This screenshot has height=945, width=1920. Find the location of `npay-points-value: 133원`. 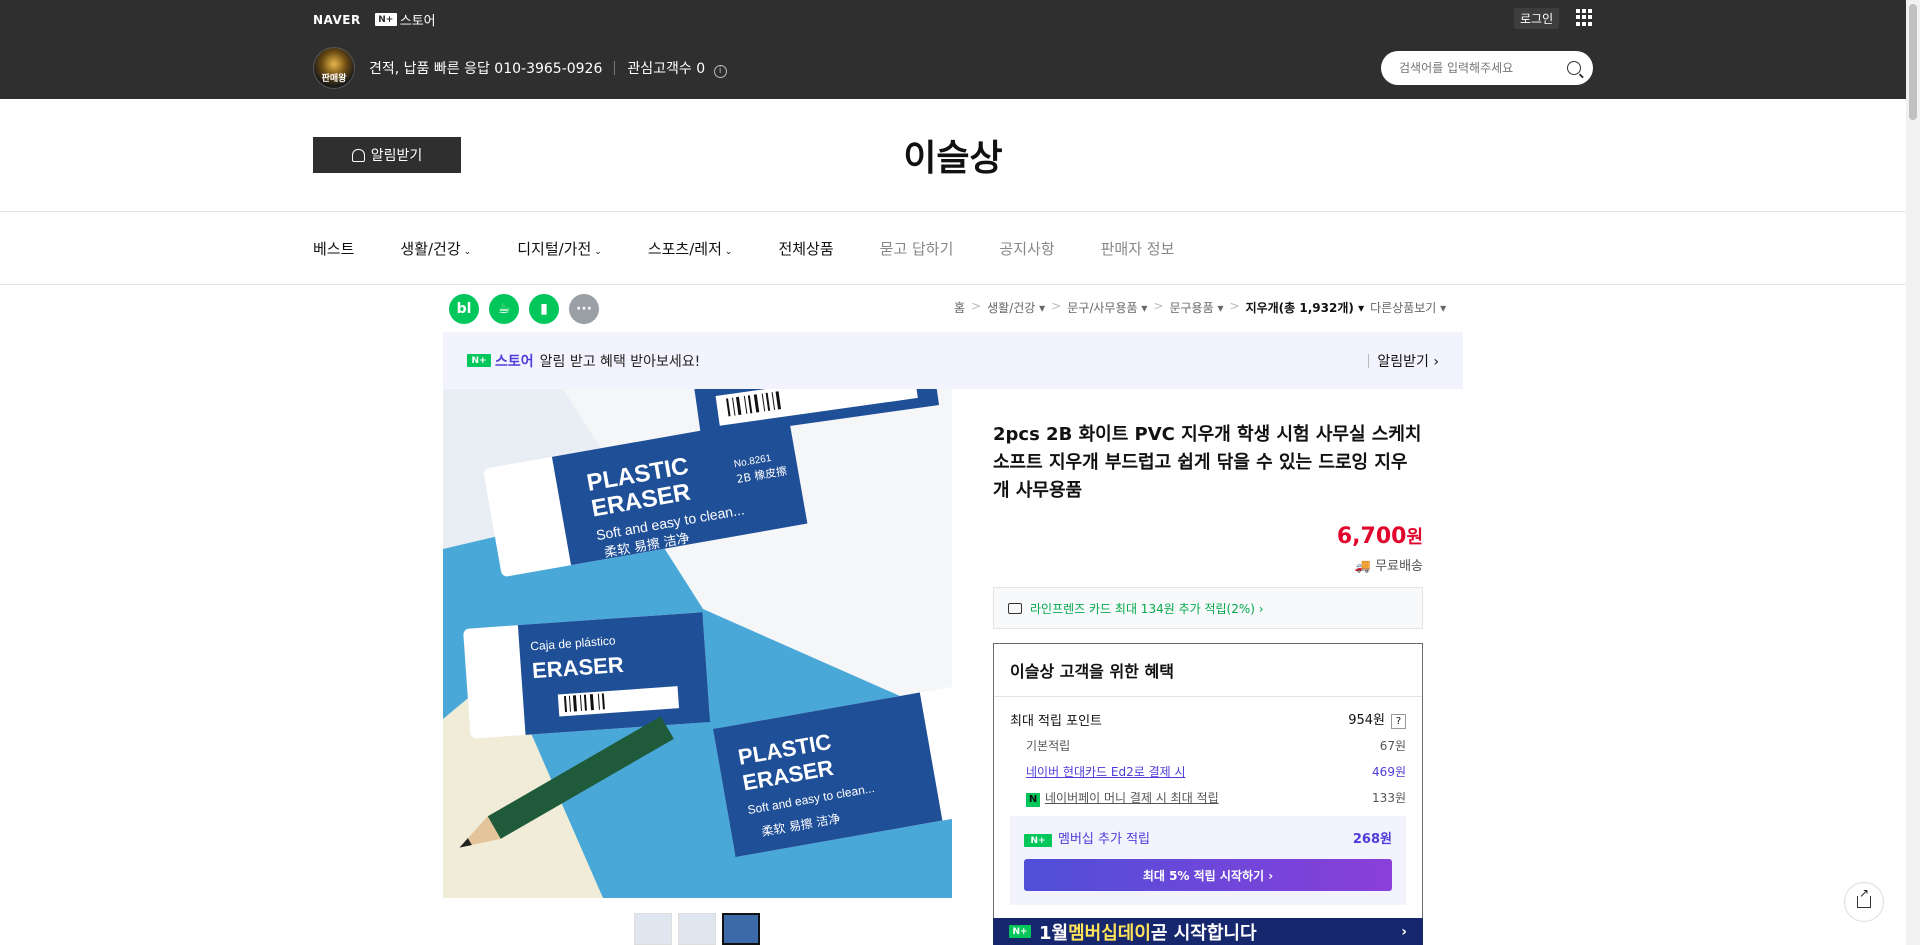

npay-points-value: 133원 is located at coordinates (1389, 798).